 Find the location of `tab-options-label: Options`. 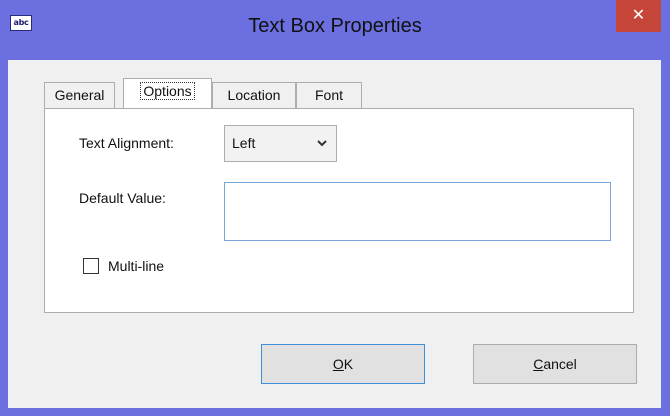

tab-options-label: Options is located at coordinates (167, 91).